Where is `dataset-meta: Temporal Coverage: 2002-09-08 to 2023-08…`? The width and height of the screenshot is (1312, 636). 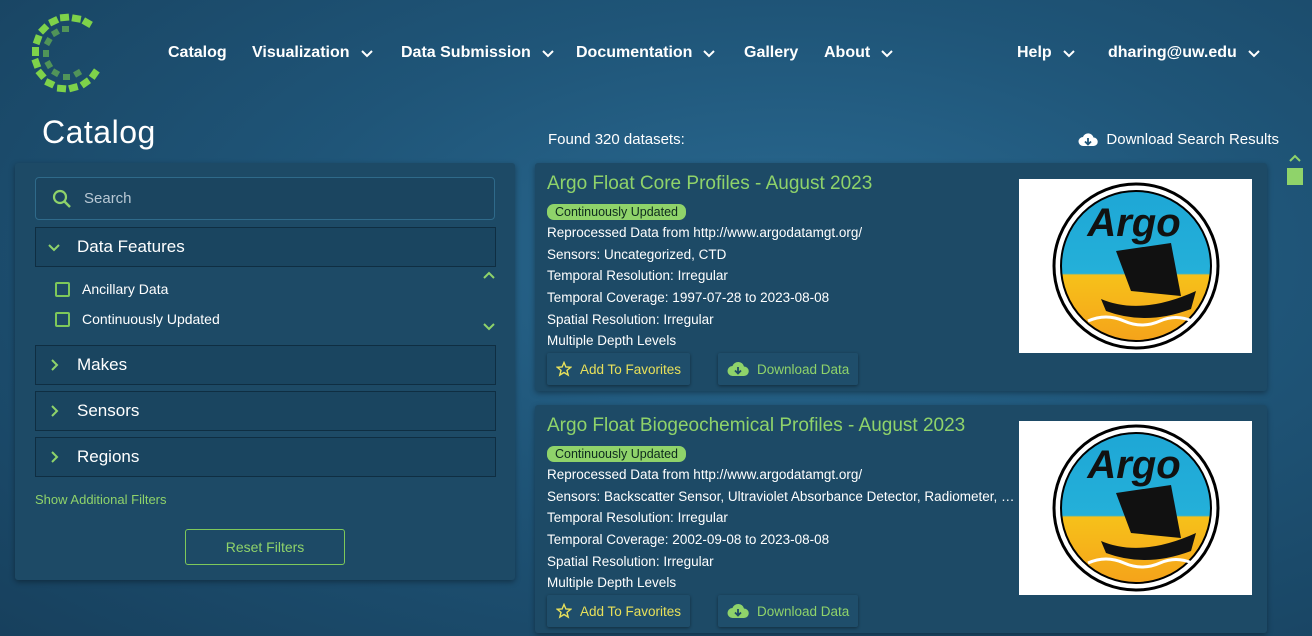 dataset-meta: Temporal Coverage: 2002-09-08 to 2023-08… is located at coordinates (688, 539).